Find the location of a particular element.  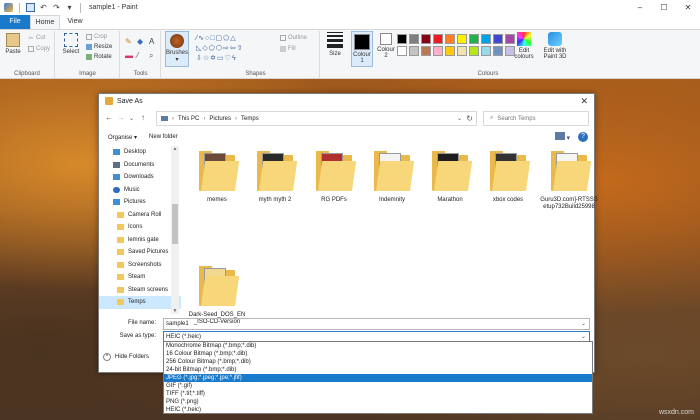

fill-bucket-icon: ◆ is located at coordinates (140, 41).